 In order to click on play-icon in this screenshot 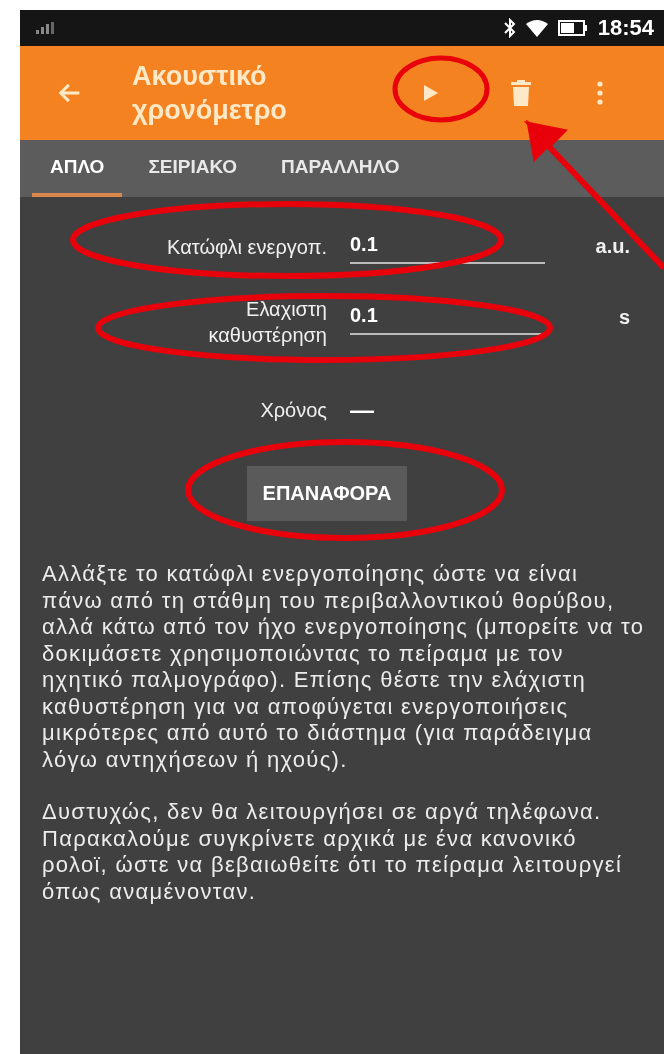, I will do `click(431, 93)`.